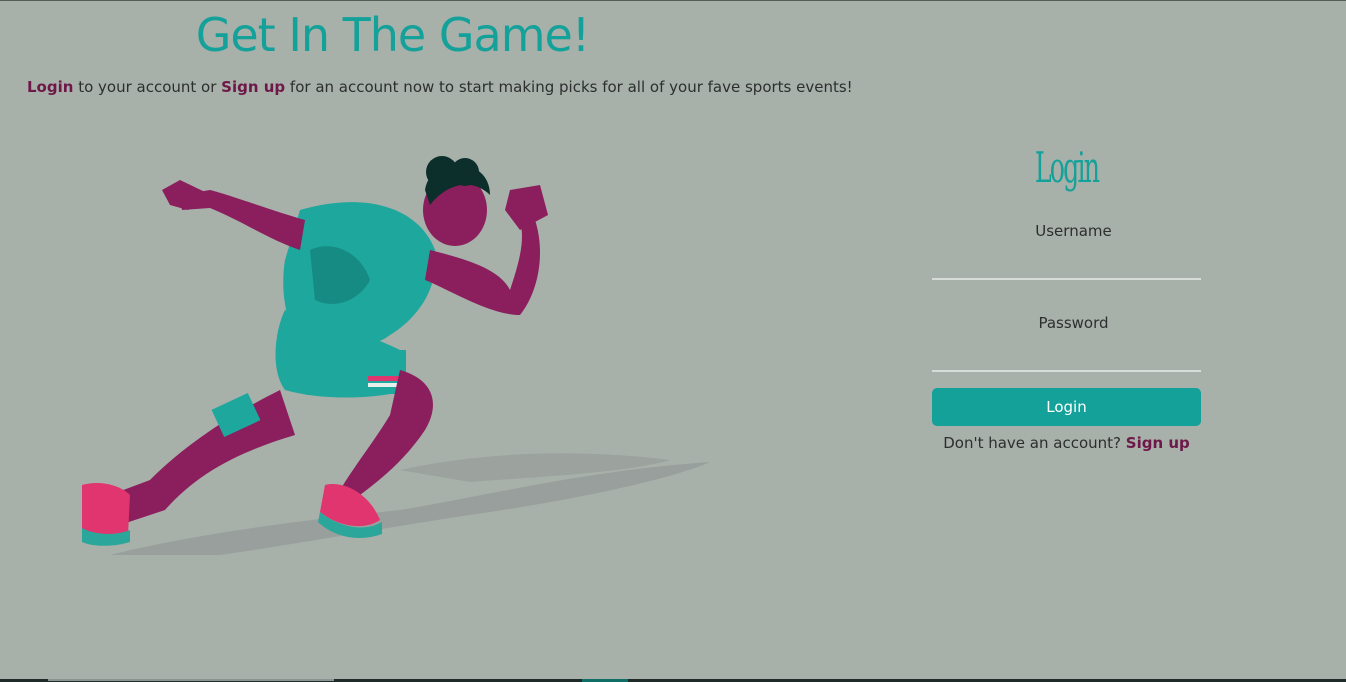 The image size is (1346, 682). I want to click on taskbar-segment, so click(191, 680).